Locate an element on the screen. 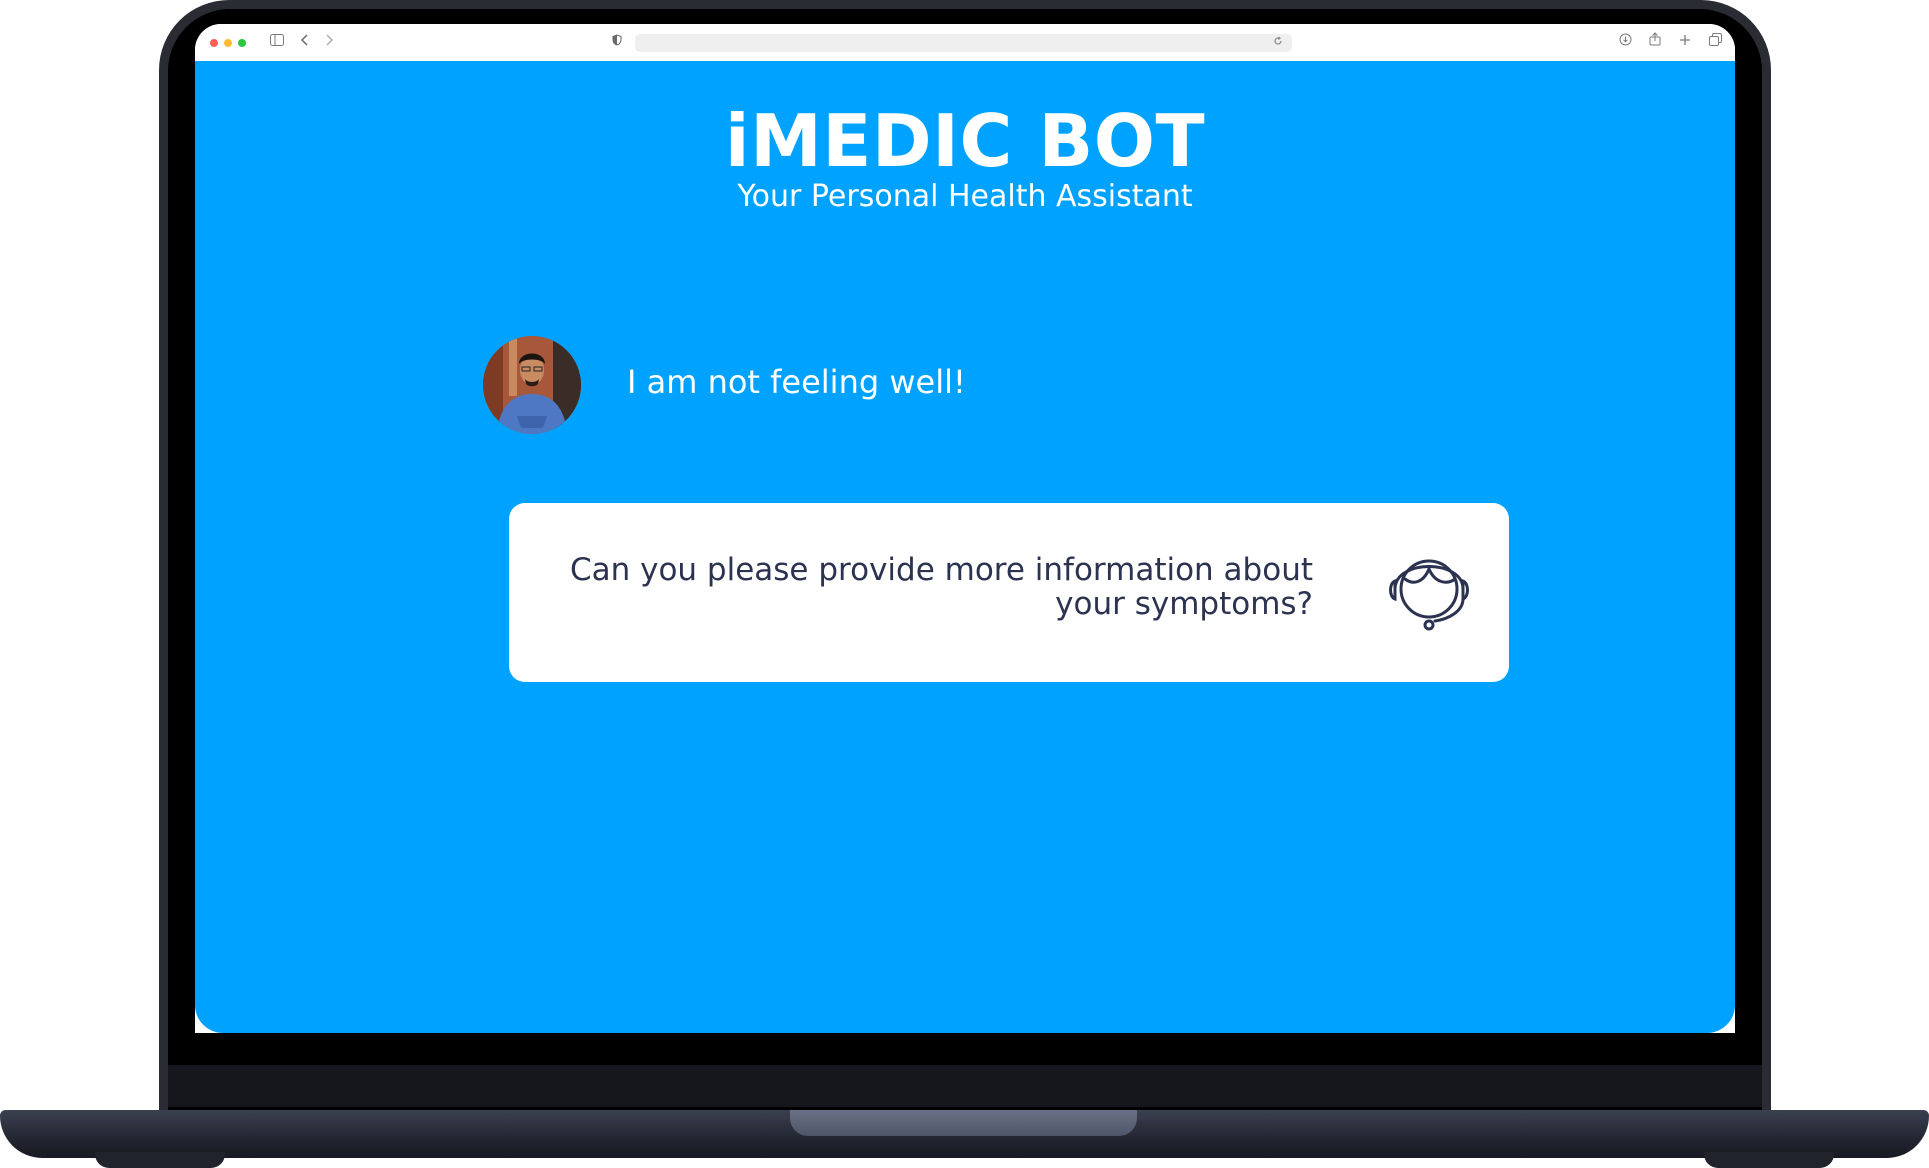 The width and height of the screenshot is (1929, 1168). browser-toolbar is located at coordinates (965, 43).